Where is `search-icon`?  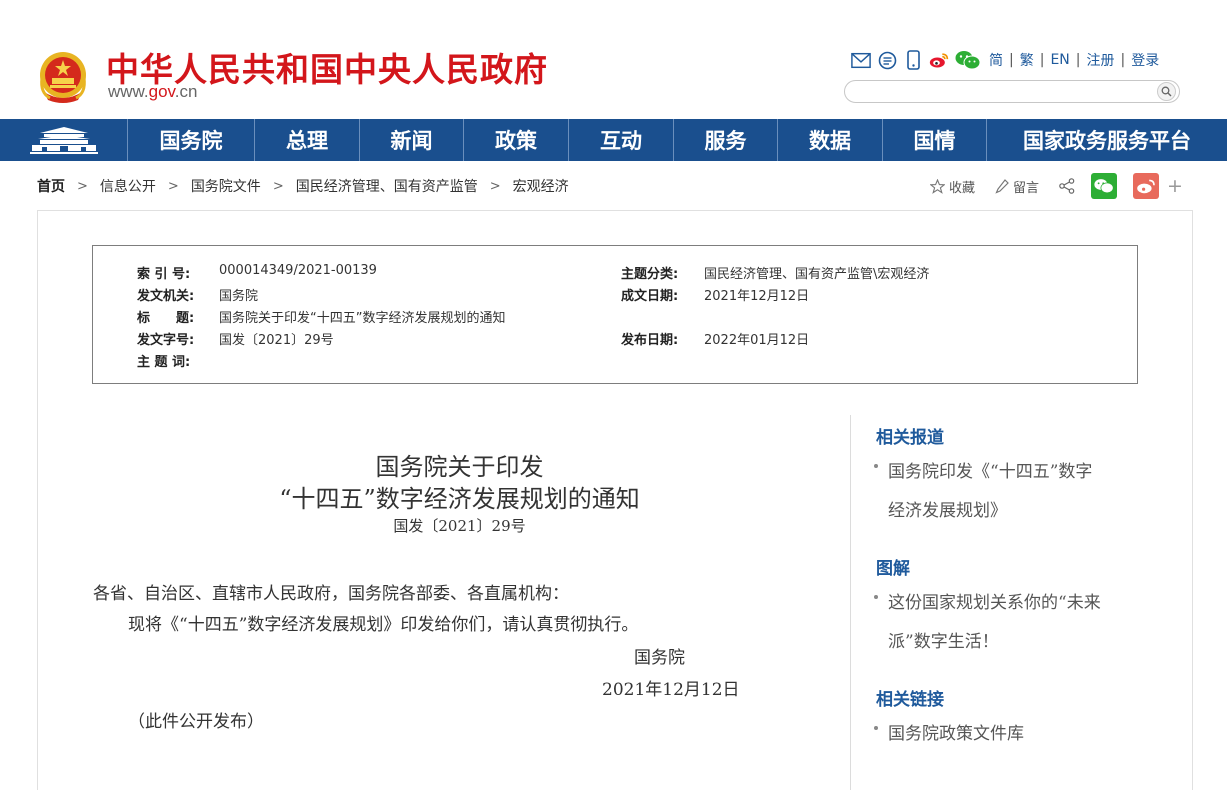
search-icon is located at coordinates (1166, 91).